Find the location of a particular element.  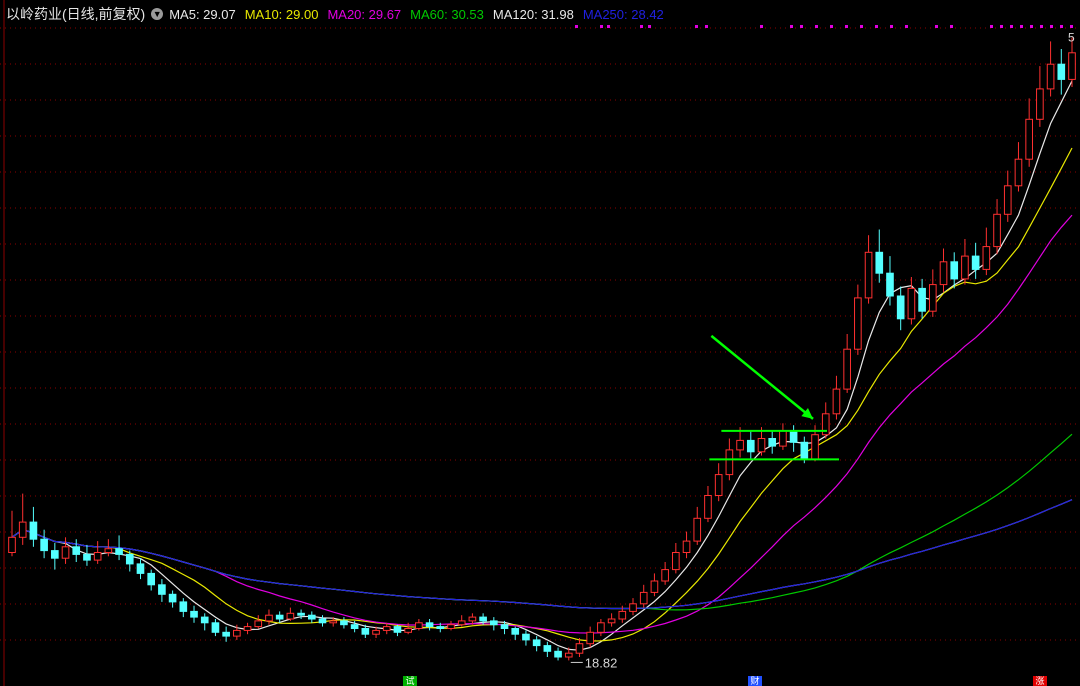

ma-legend-item: MA20: 29.67 is located at coordinates (364, 14).